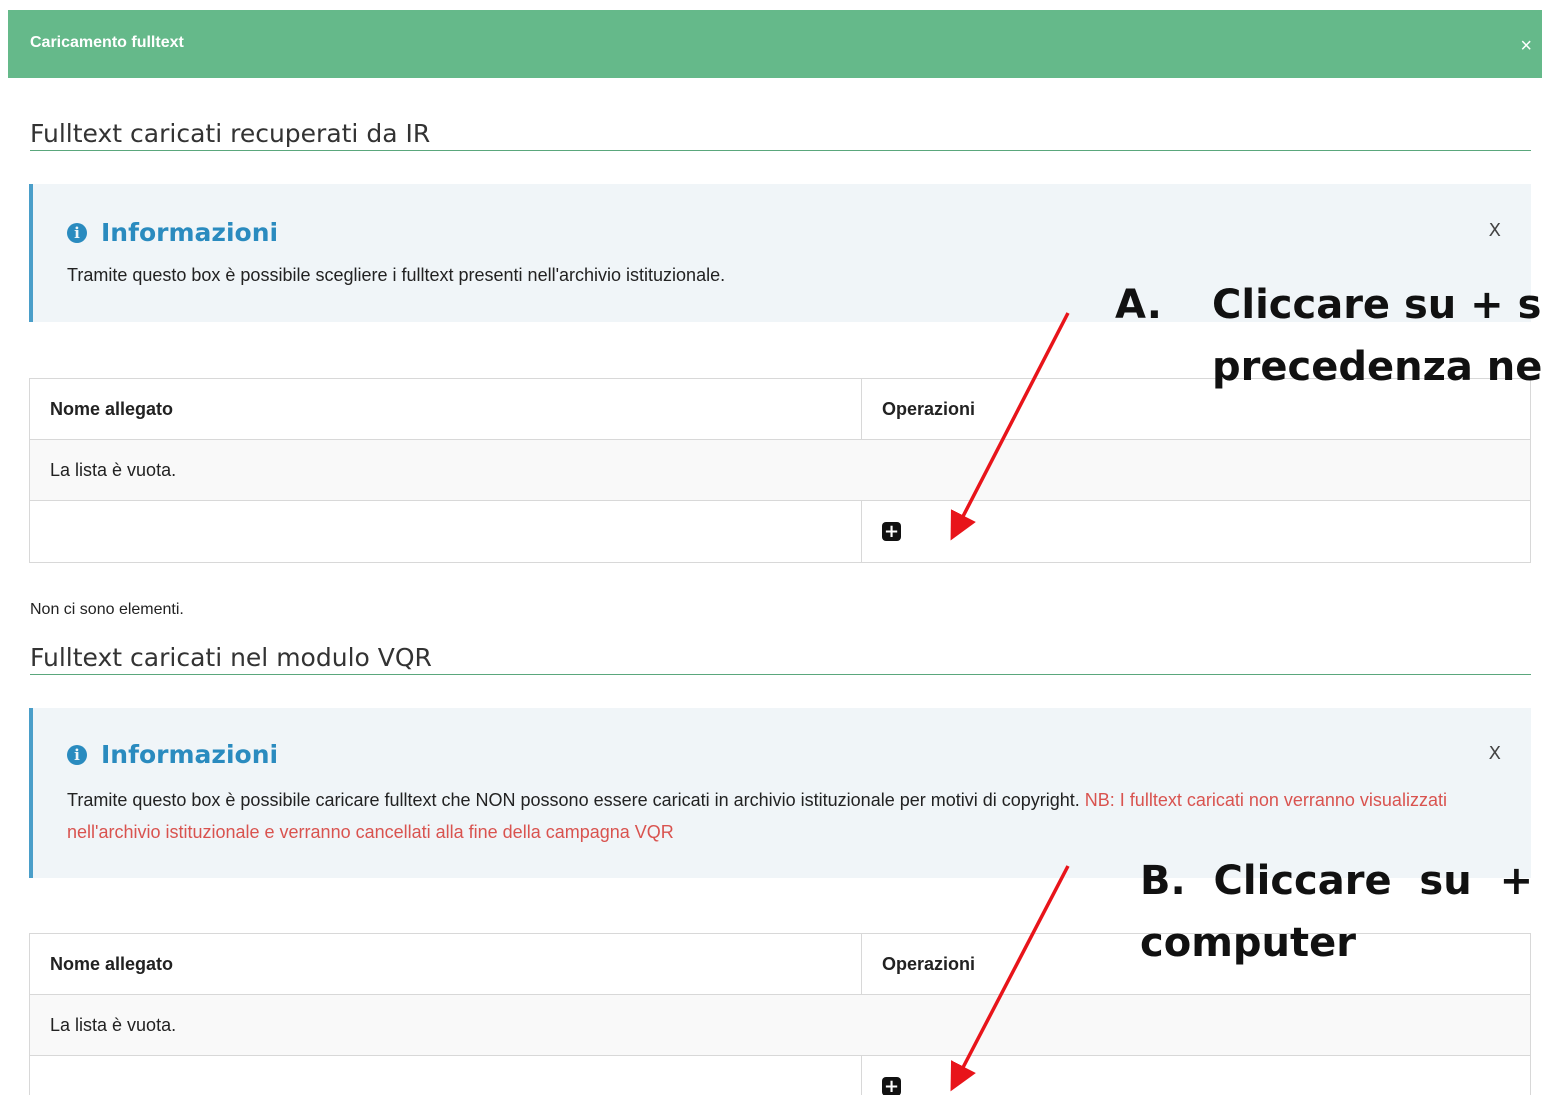 Image resolution: width=1542 pixels, height=1095 pixels. Describe the element at coordinates (1010, 426) in the screenshot. I see `arrow-to-add-ir-button` at that location.